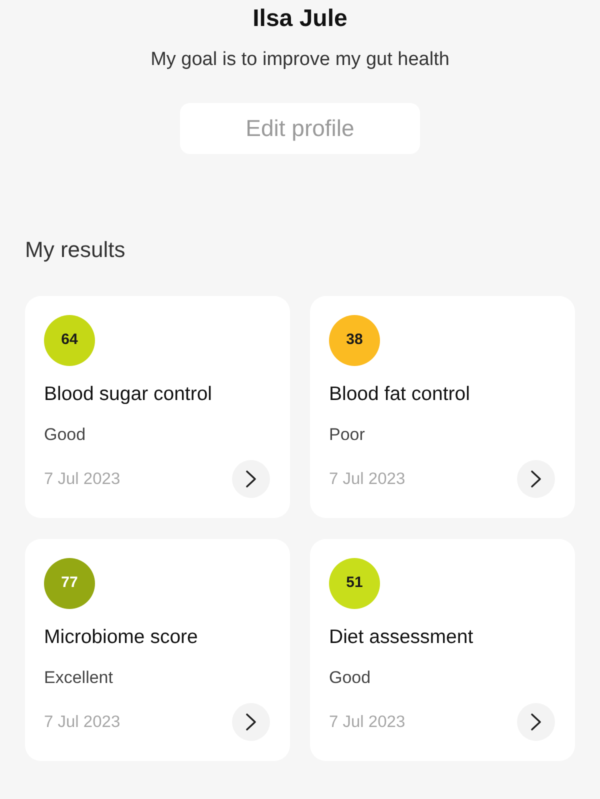 The image size is (600, 799). What do you see at coordinates (354, 340) in the screenshot?
I see `score-badge: 38` at bounding box center [354, 340].